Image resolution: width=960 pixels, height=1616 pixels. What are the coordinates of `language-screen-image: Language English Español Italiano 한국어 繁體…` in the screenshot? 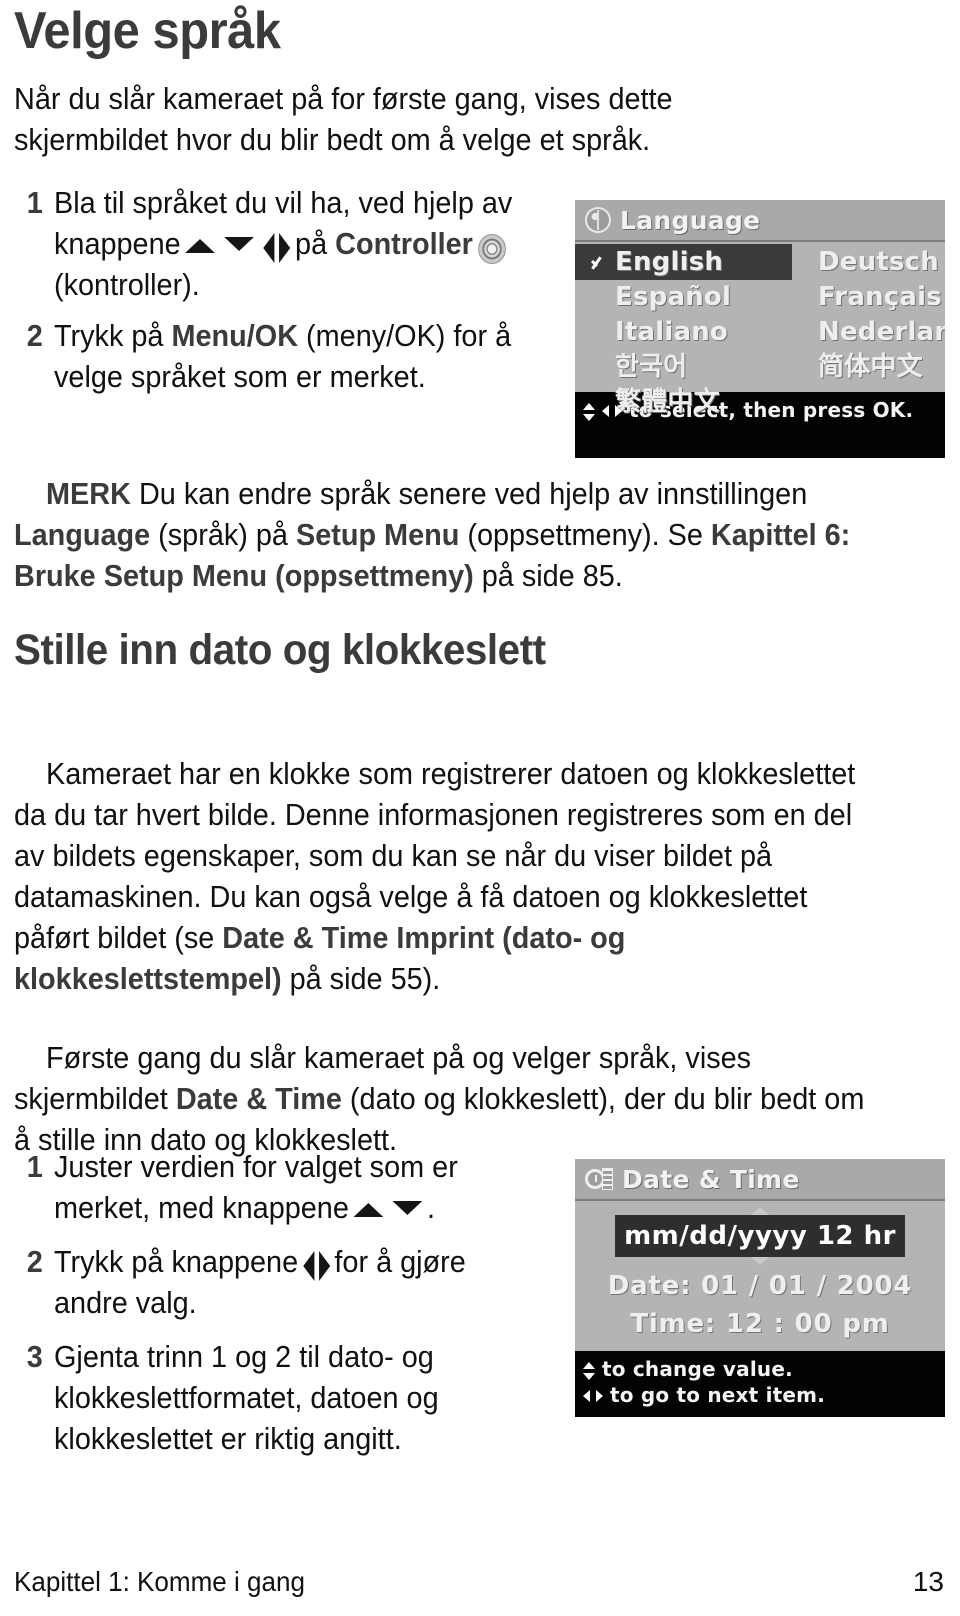 It's located at (760, 329).